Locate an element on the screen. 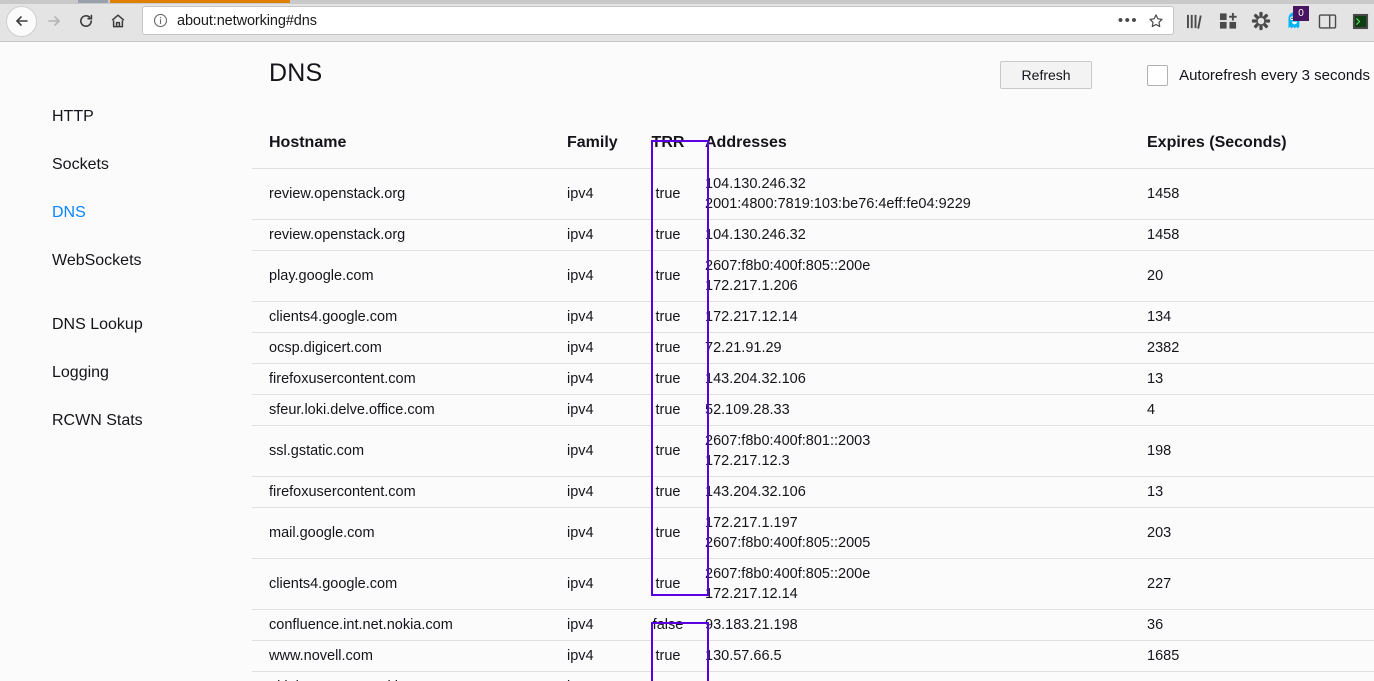 Image resolution: width=1374 pixels, height=681 pixels. address-line: 130.57.66.5 is located at coordinates (743, 656).